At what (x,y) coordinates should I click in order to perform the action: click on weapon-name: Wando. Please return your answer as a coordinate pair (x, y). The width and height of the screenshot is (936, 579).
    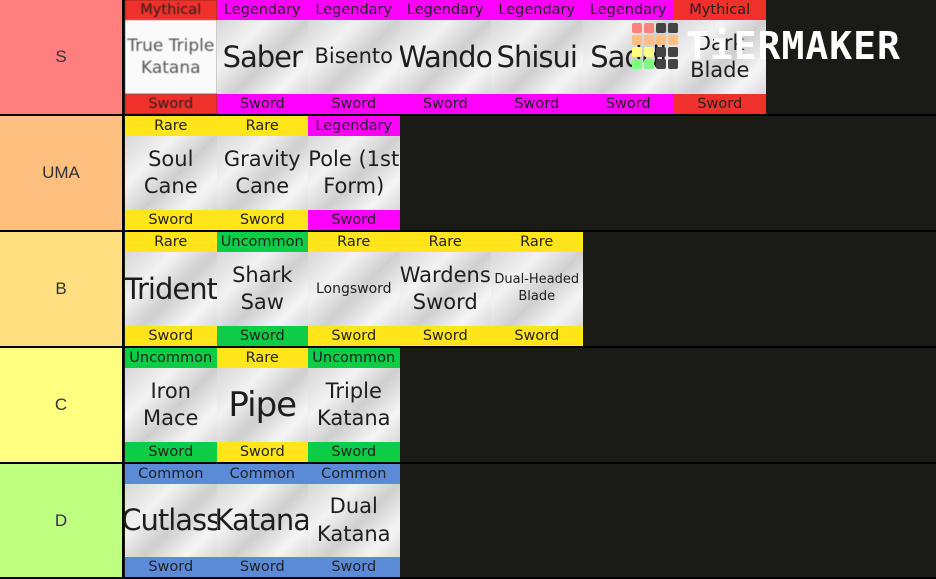
    Looking at the image, I should click on (445, 57).